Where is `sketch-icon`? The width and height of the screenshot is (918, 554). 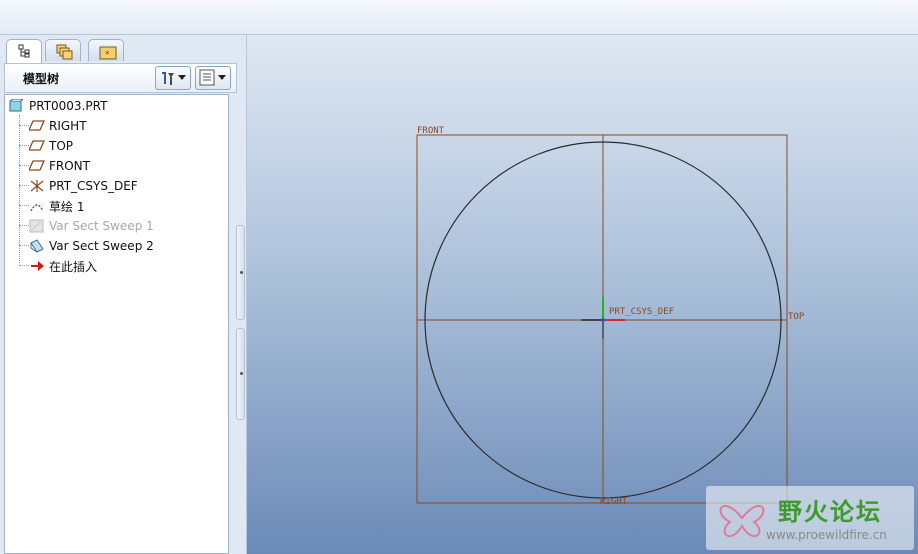 sketch-icon is located at coordinates (37, 206).